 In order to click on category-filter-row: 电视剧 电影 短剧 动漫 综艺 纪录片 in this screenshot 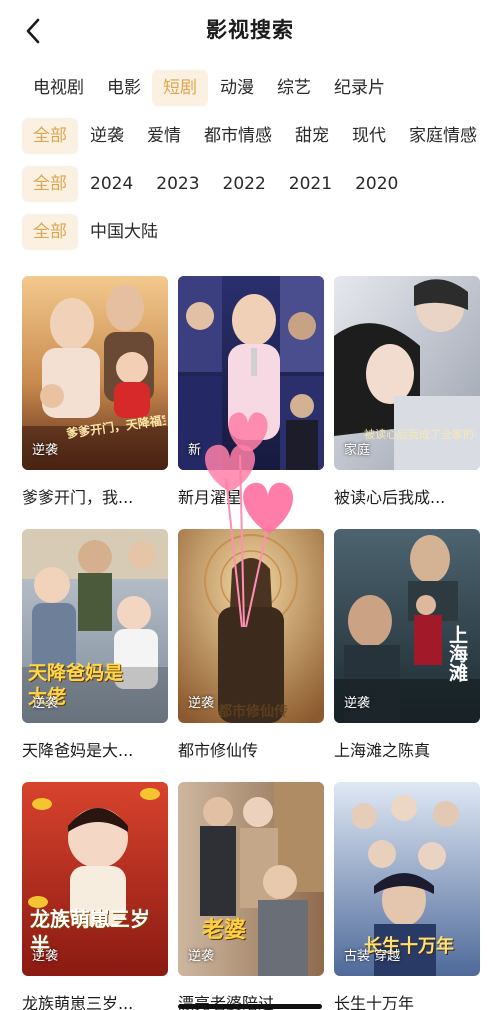, I will do `click(215, 88)`.